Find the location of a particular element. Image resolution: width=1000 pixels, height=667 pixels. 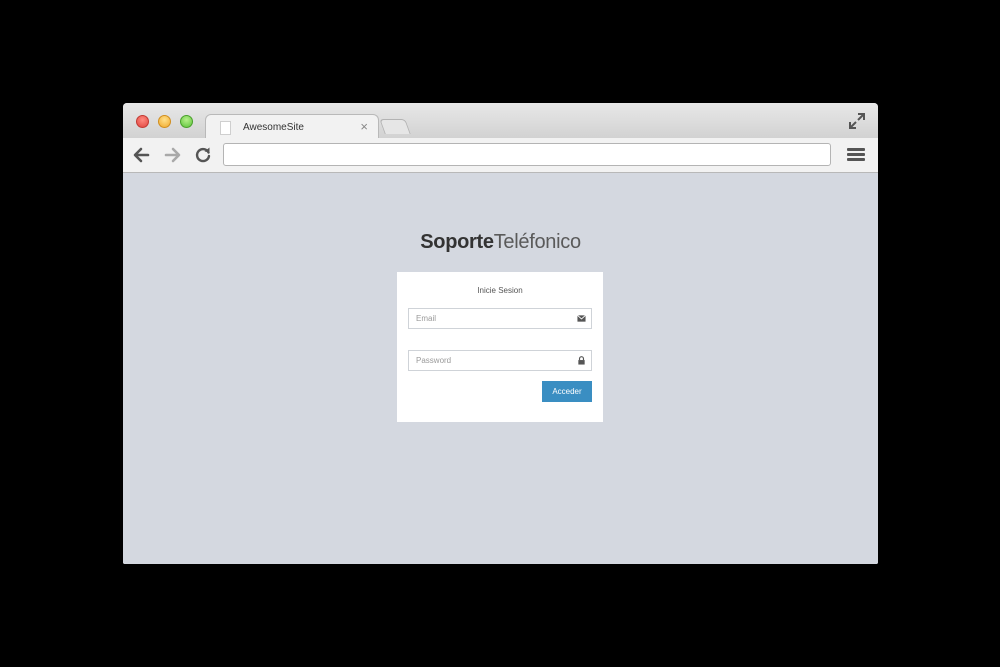

email-field is located at coordinates (500, 318).